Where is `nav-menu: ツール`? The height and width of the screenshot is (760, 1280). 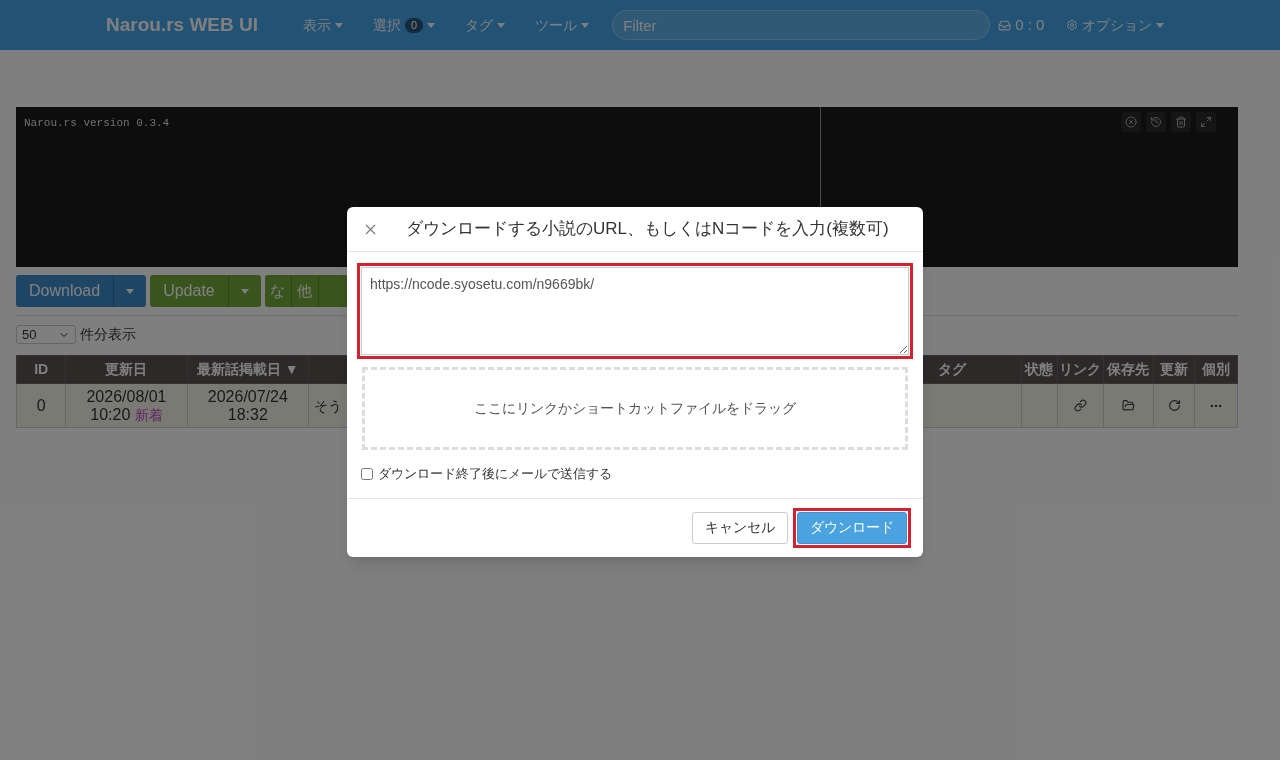 nav-menu: ツール is located at coordinates (562, 25).